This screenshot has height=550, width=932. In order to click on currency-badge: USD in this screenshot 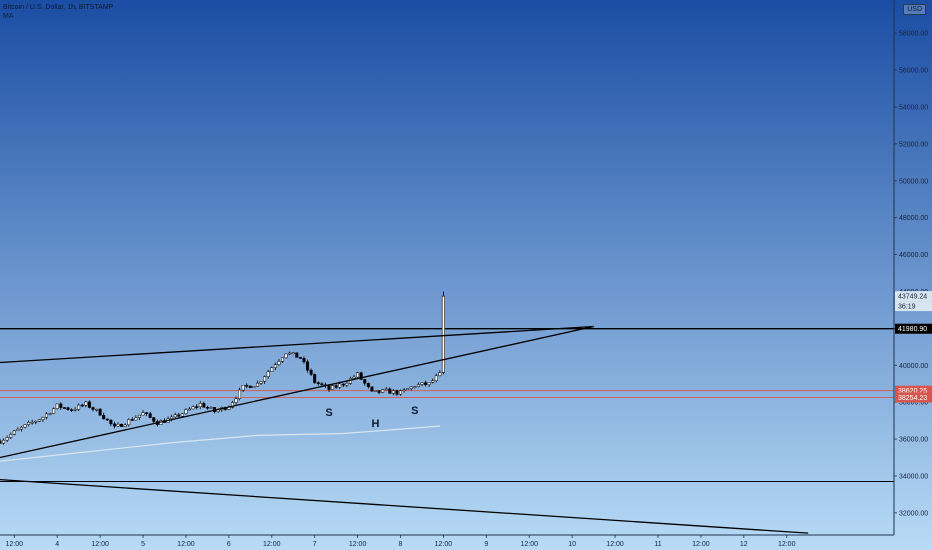, I will do `click(914, 9)`.